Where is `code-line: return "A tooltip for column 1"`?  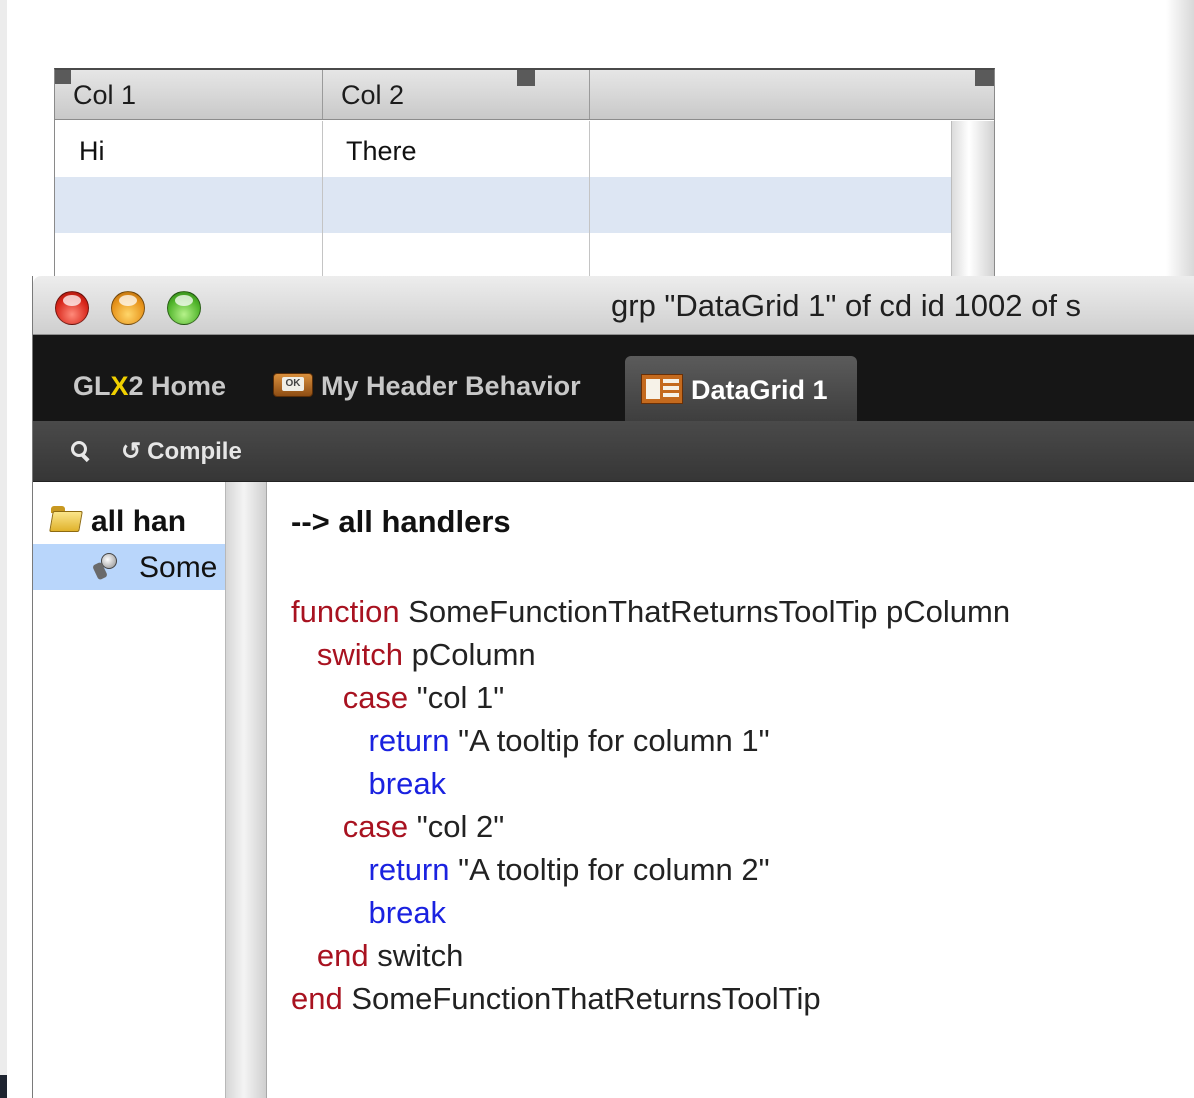 code-line: return "A tooltip for column 1" is located at coordinates (650, 740).